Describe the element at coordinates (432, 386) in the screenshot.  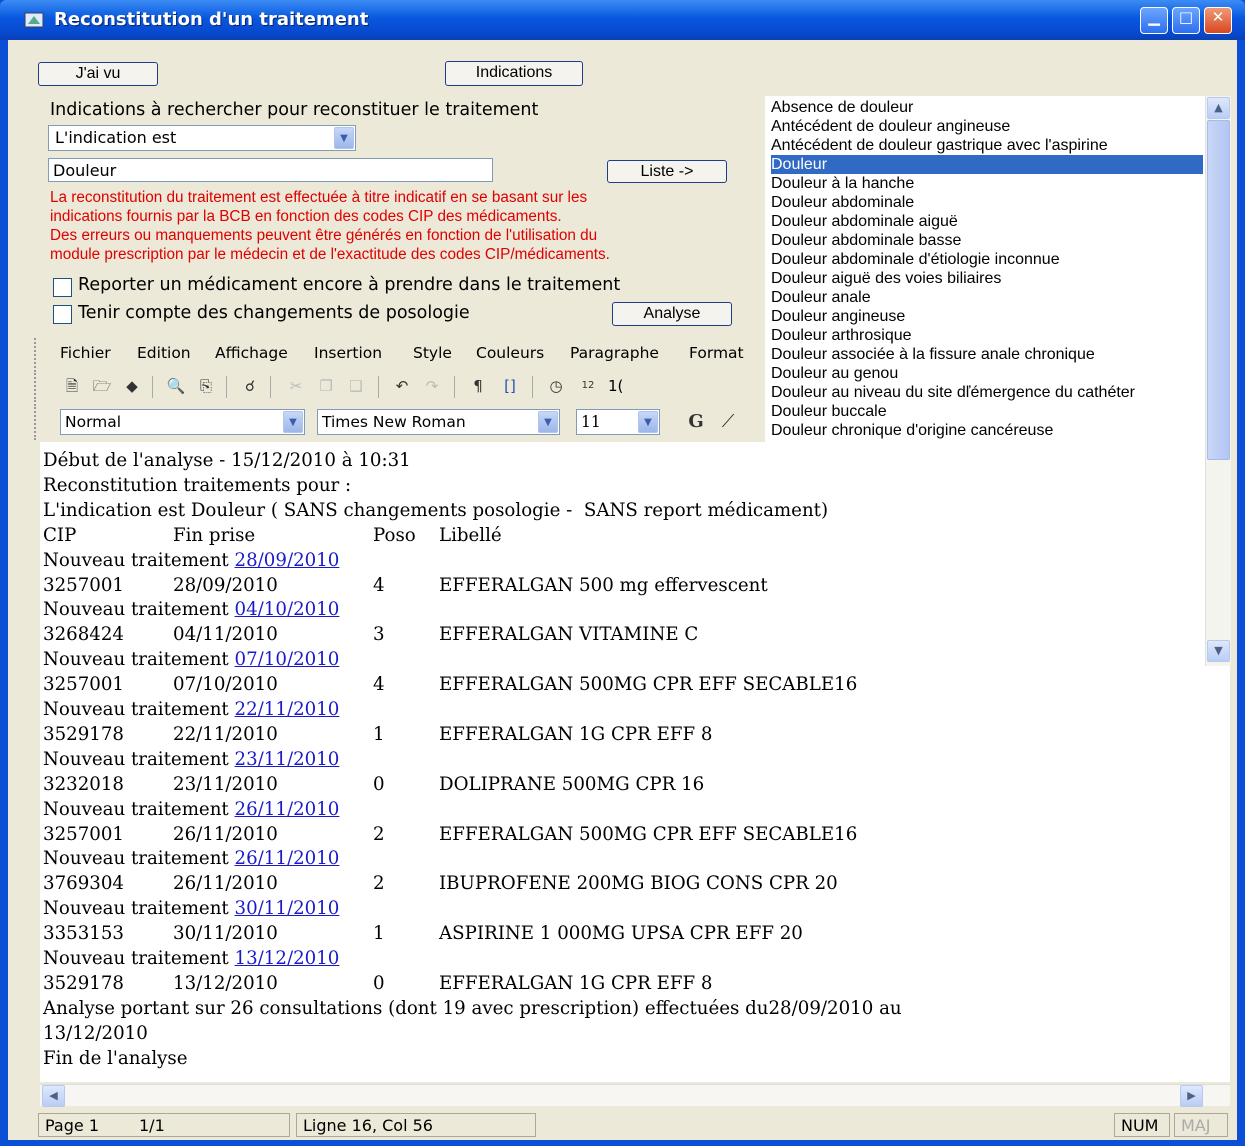
I see `redo-icon: ↷` at that location.